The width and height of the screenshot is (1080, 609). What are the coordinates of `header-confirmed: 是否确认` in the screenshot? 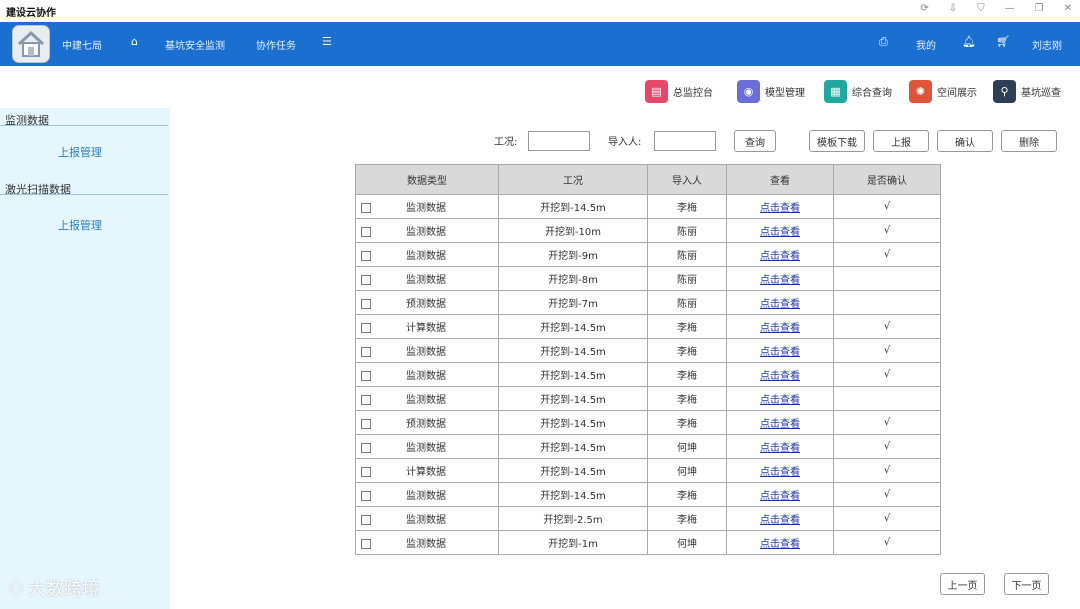 It's located at (887, 179).